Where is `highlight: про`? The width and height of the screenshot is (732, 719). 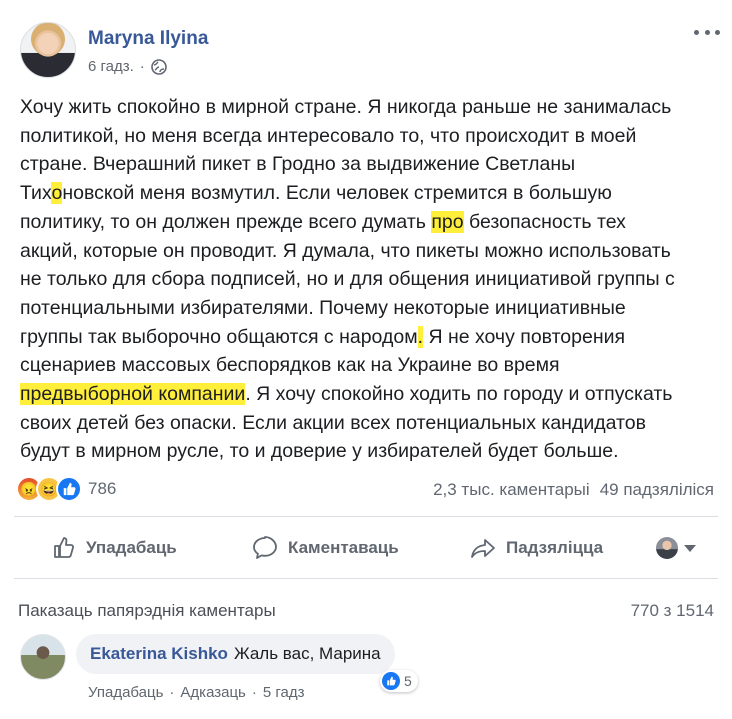
highlight: про is located at coordinates (447, 221).